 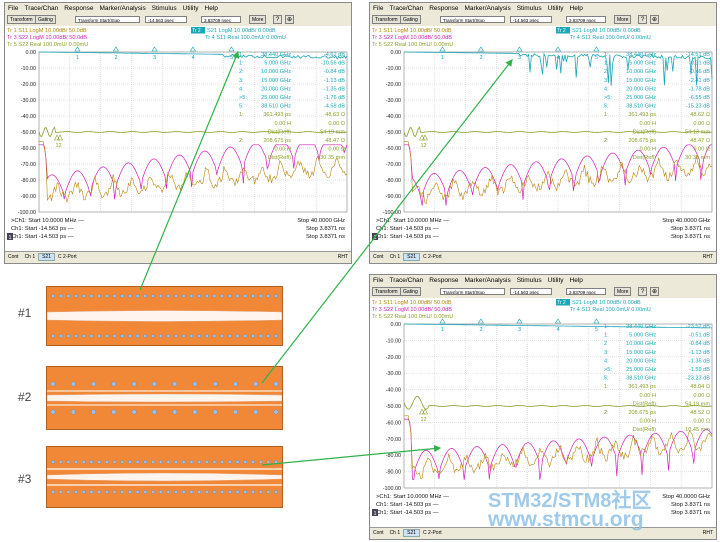 What do you see at coordinates (243, 98) in the screenshot?
I see `marker-readout-id: >5:` at bounding box center [243, 98].